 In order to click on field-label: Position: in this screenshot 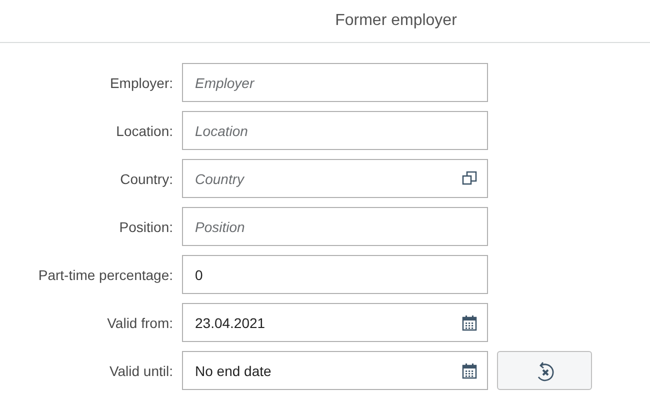, I will do `click(146, 226)`.